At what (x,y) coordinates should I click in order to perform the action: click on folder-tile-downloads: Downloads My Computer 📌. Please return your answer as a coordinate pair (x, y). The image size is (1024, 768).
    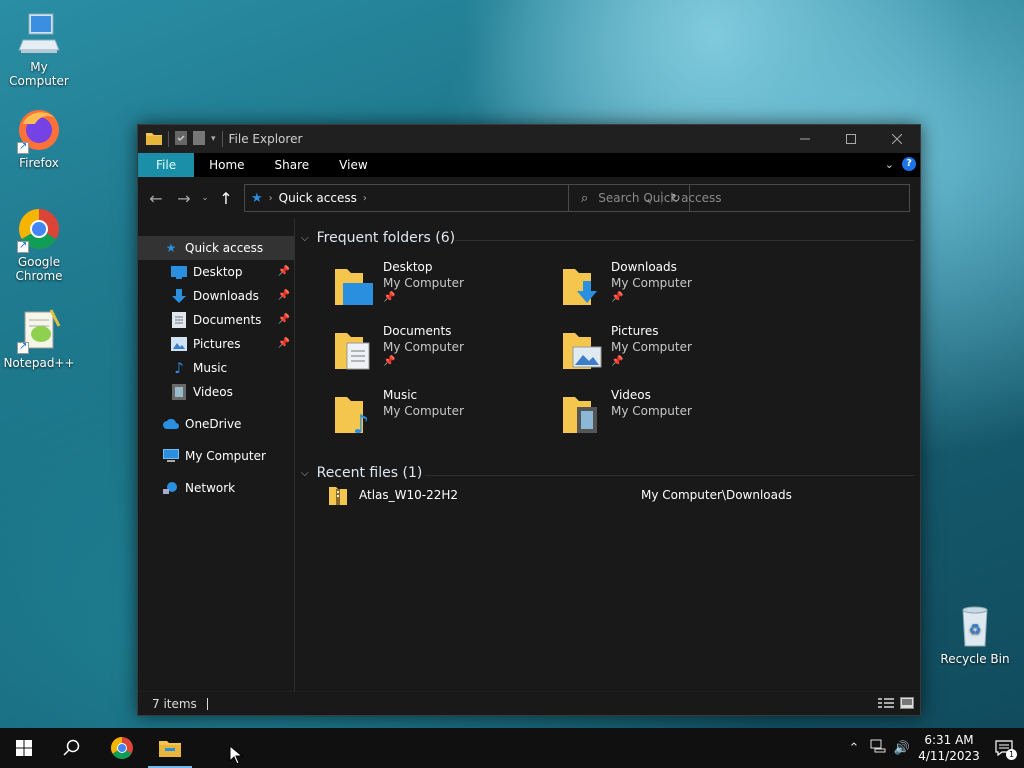
    Looking at the image, I should click on (663, 287).